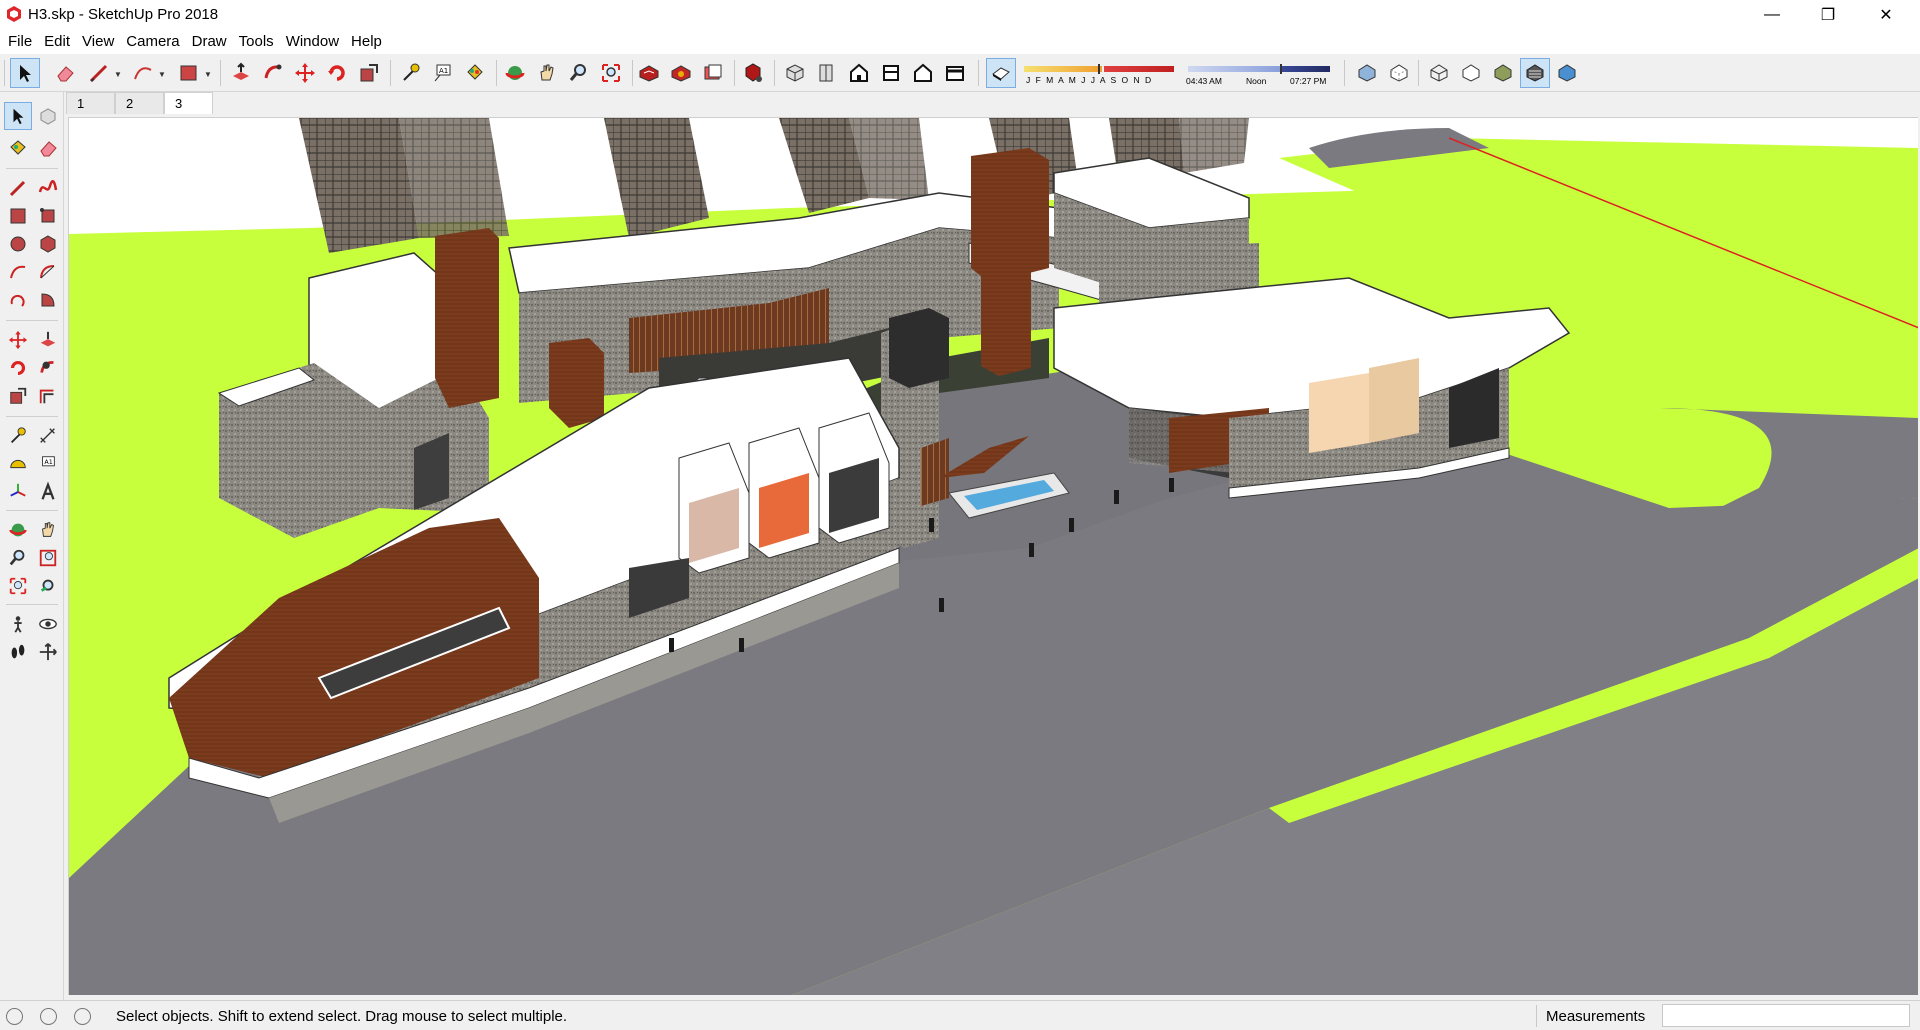 The image size is (1920, 1030). What do you see at coordinates (48, 216) in the screenshot?
I see `left-rotated-rectangle-tool` at bounding box center [48, 216].